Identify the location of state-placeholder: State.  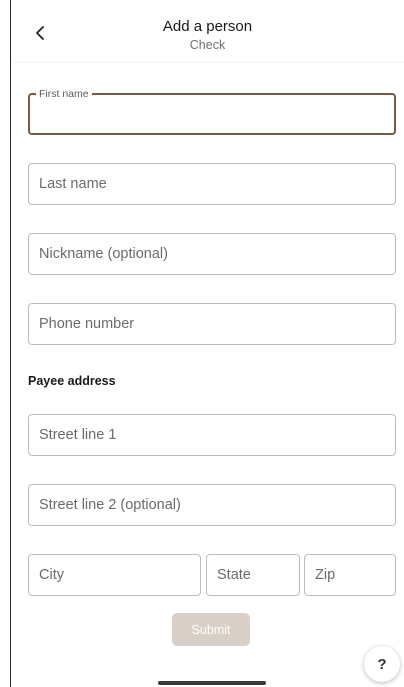
(234, 575).